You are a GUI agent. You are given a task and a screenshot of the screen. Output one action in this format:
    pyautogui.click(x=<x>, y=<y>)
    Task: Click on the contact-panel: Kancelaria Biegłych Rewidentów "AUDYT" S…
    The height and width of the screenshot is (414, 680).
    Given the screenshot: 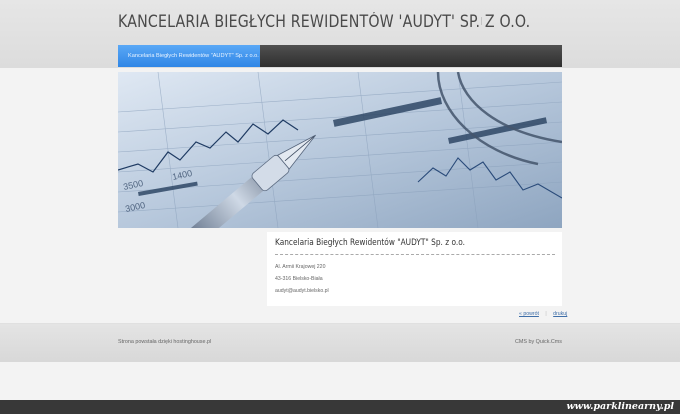 What is the action you would take?
    pyautogui.click(x=414, y=269)
    